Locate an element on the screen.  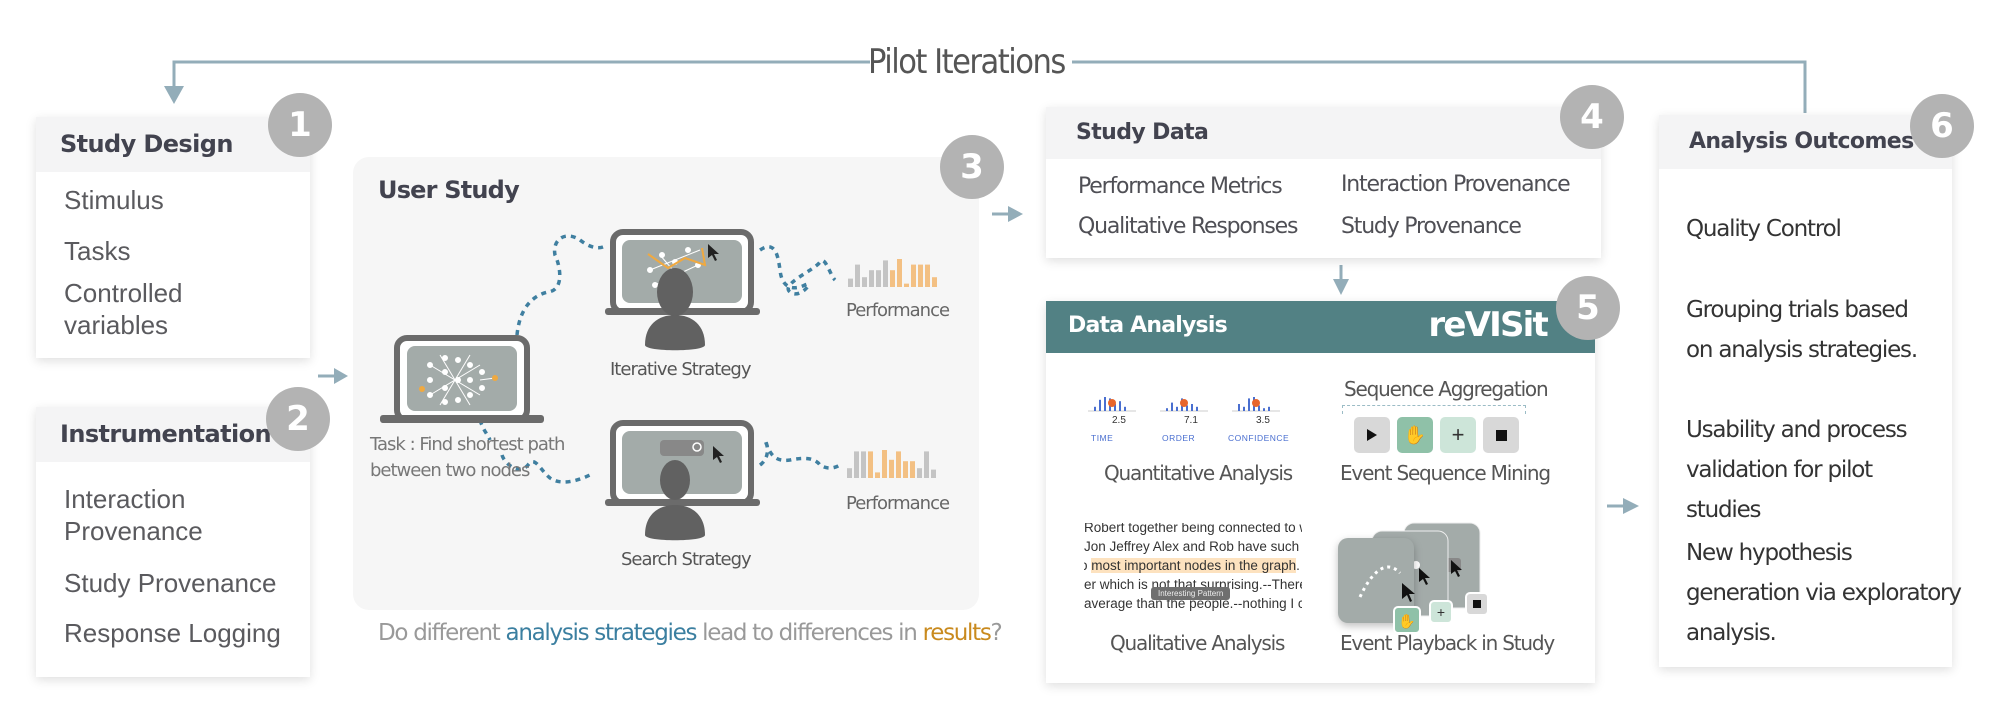
add-button: + is located at coordinates (1458, 435).